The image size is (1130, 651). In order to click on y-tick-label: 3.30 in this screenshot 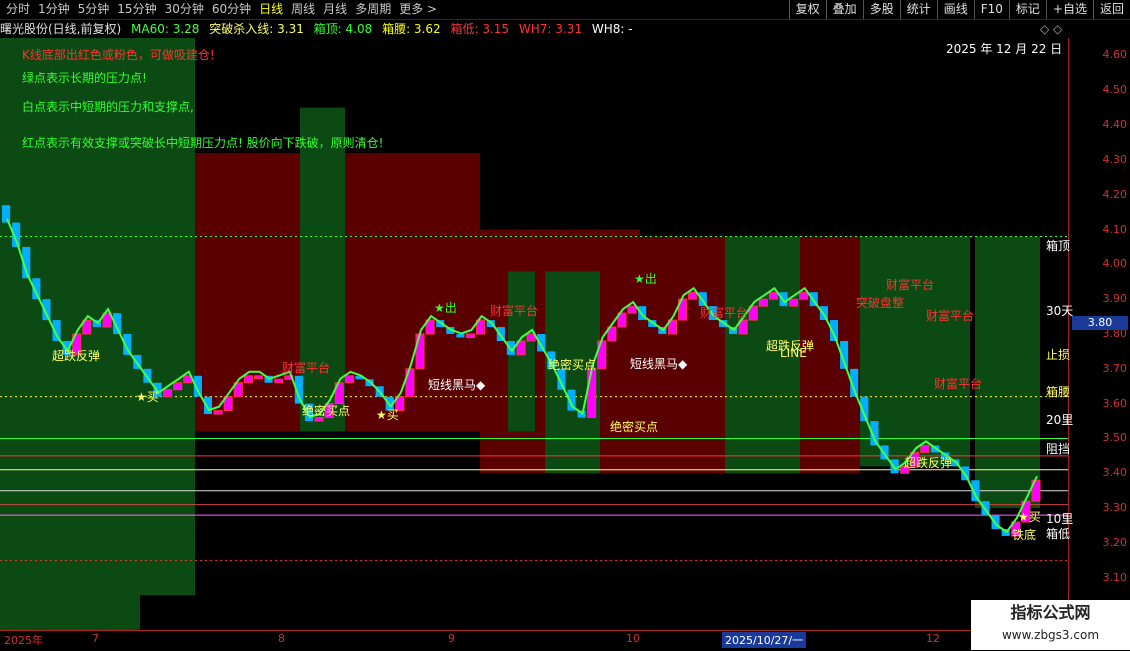, I will do `click(1115, 508)`.